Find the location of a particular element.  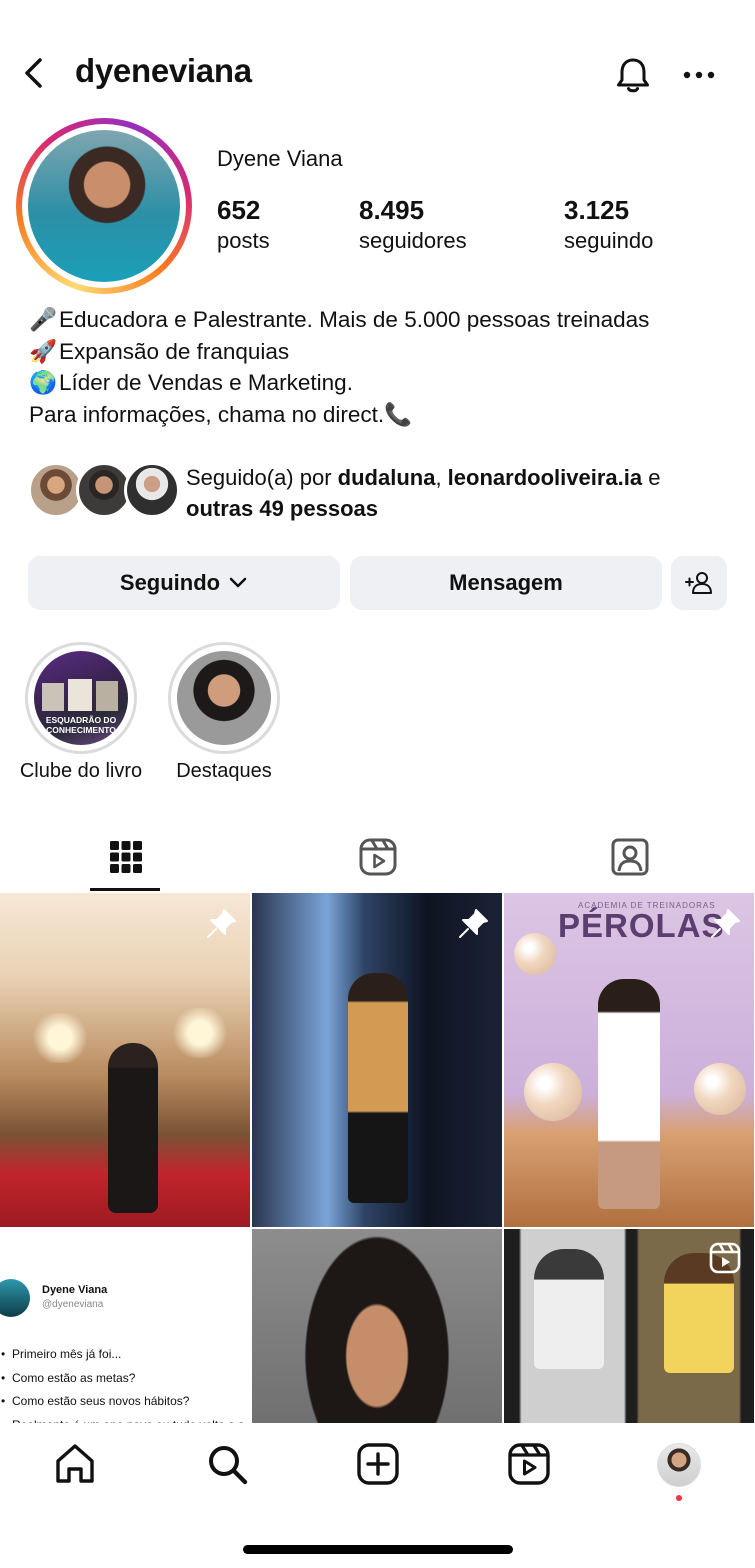

tab-tagged is located at coordinates (629, 857).